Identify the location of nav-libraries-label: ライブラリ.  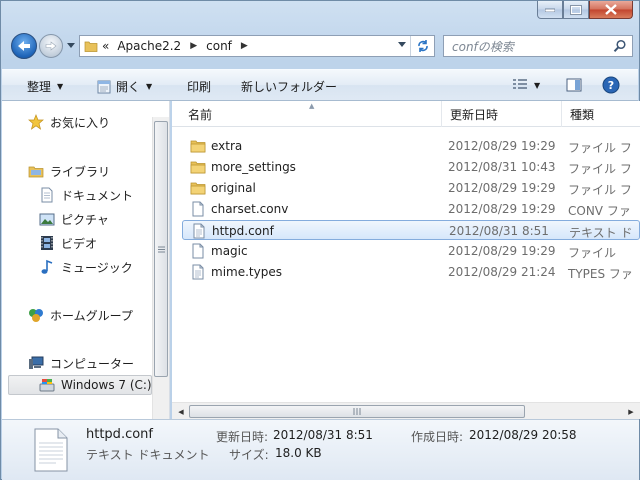
(80, 171).